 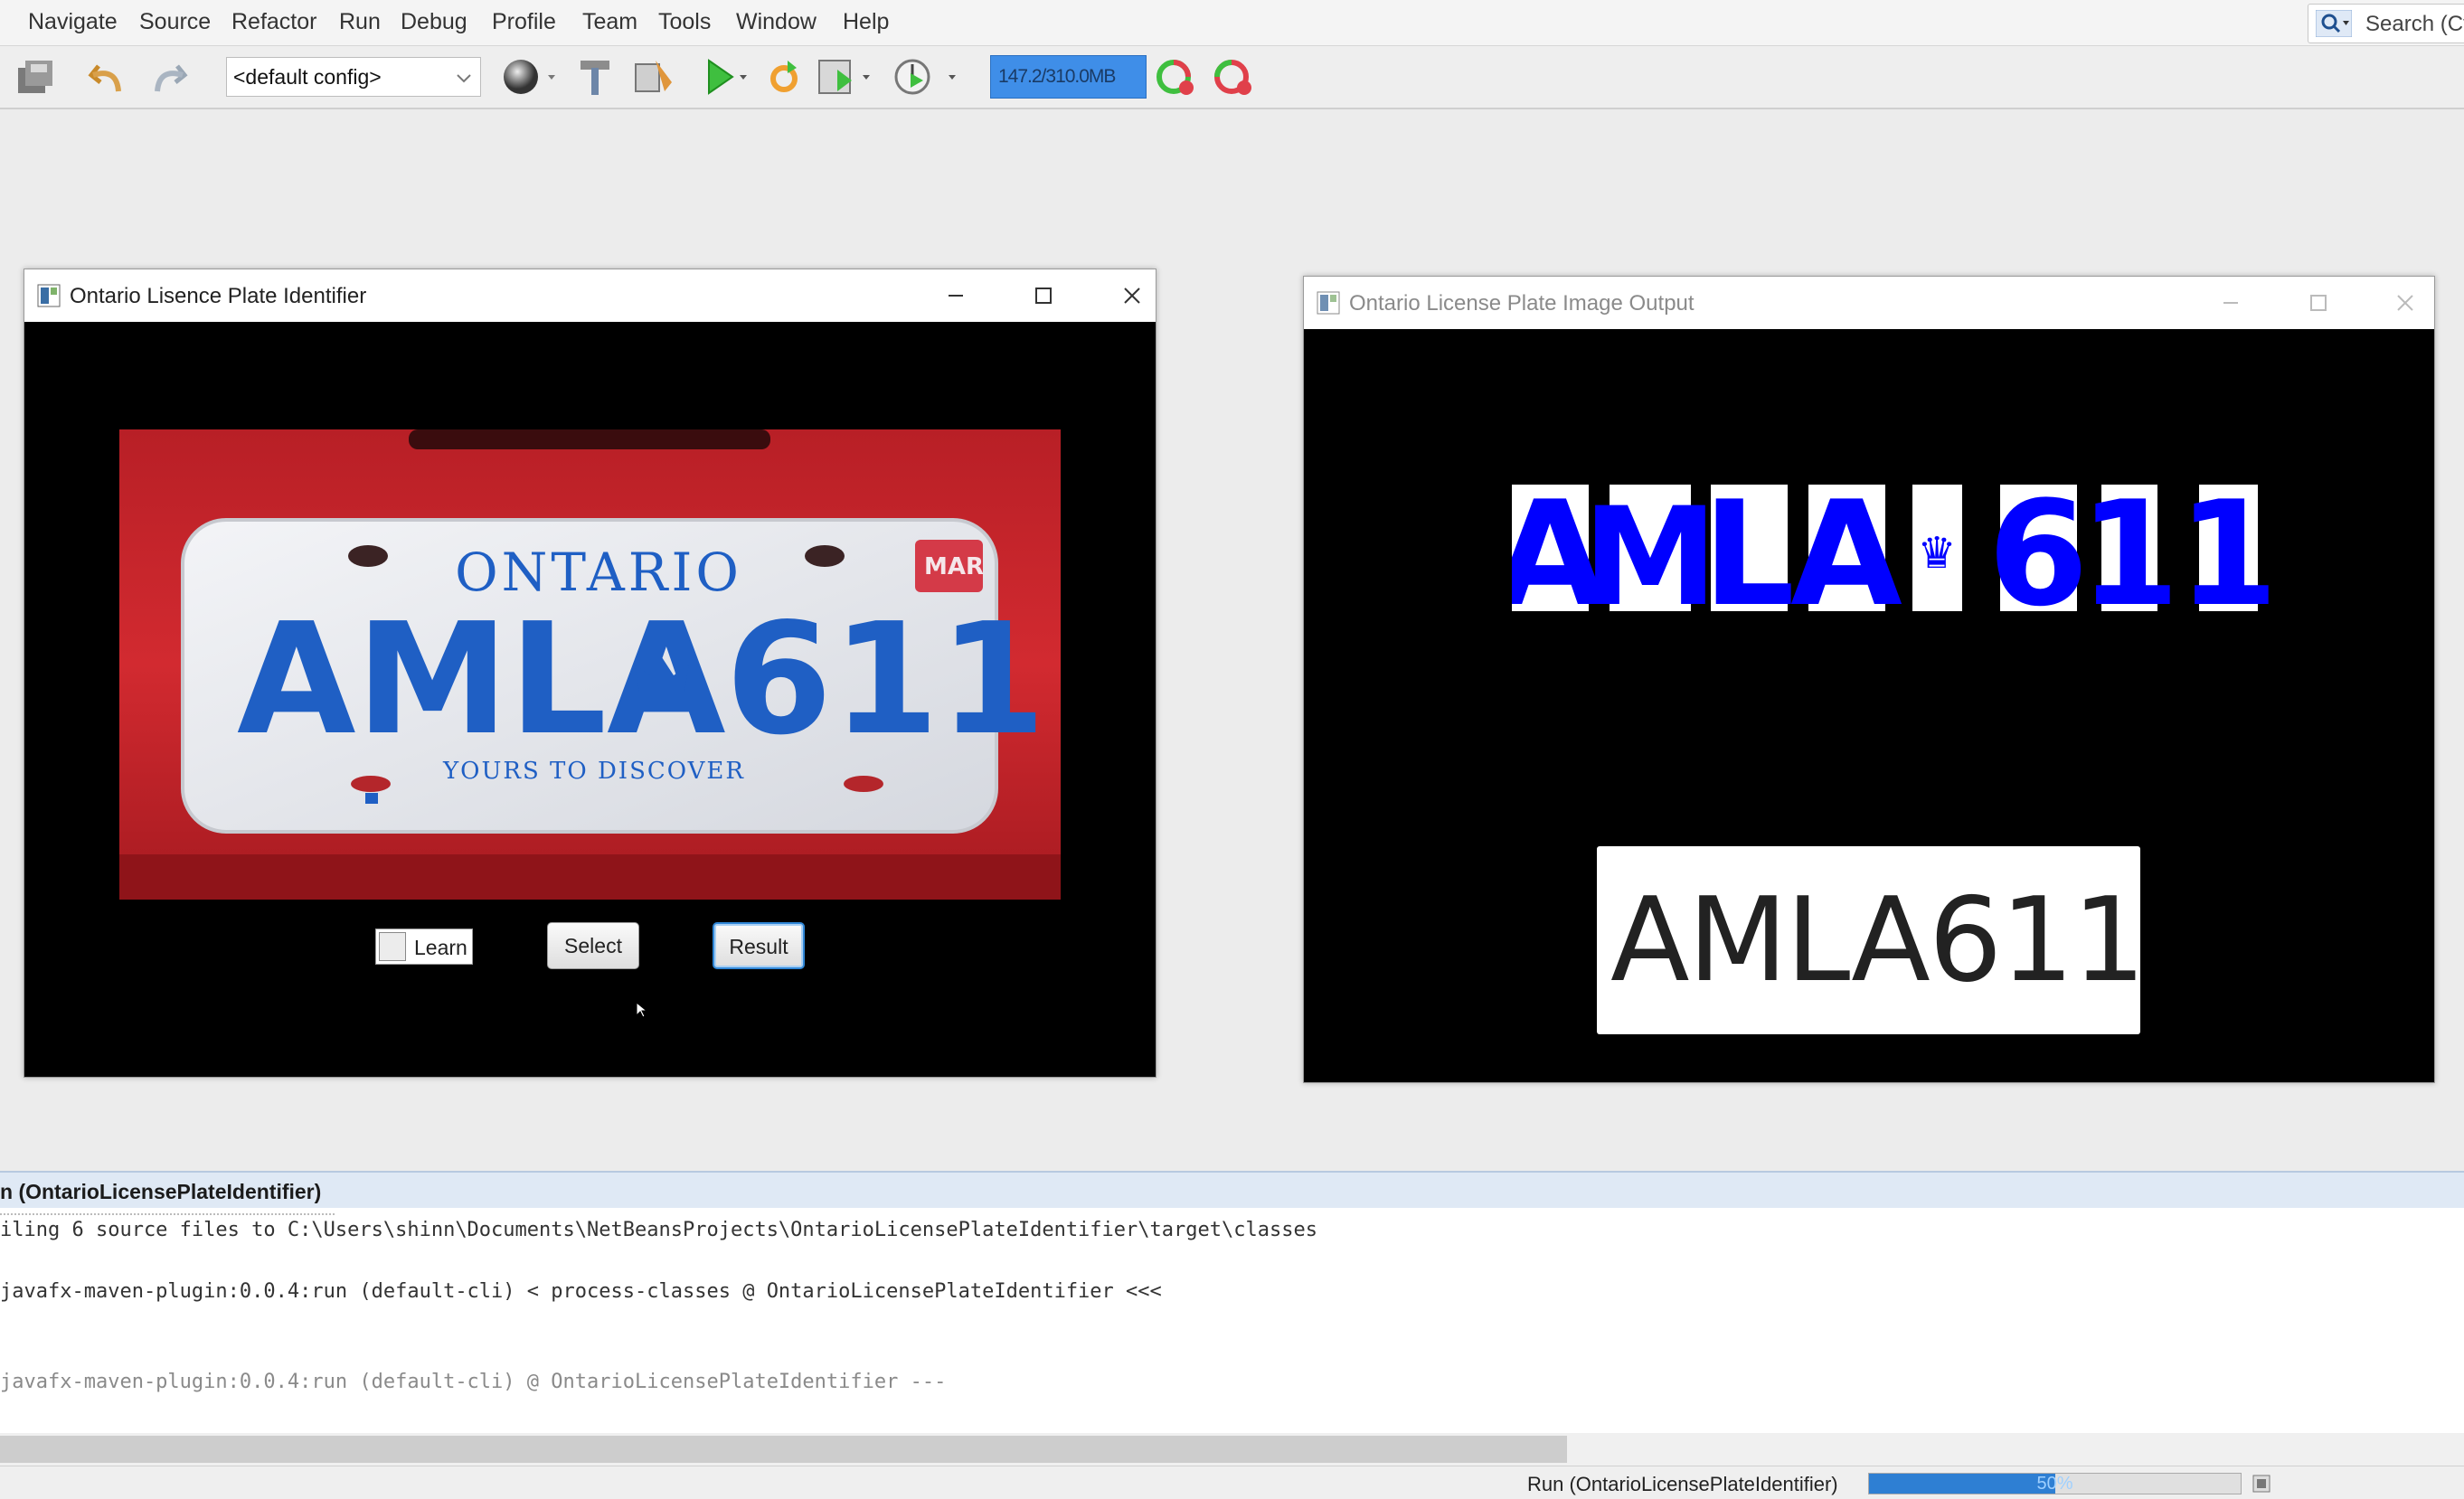 What do you see at coordinates (845, 77) in the screenshot?
I see `debug-icon` at bounding box center [845, 77].